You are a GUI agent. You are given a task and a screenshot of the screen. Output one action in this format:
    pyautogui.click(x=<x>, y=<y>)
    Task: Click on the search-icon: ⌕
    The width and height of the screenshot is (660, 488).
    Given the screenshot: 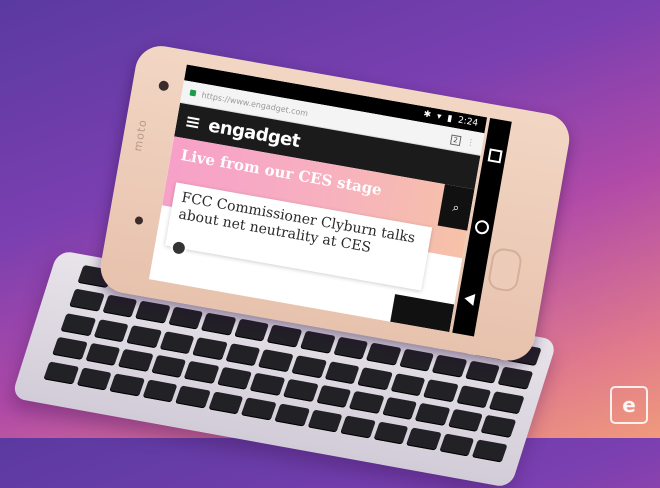 What is the action you would take?
    pyautogui.click(x=456, y=207)
    